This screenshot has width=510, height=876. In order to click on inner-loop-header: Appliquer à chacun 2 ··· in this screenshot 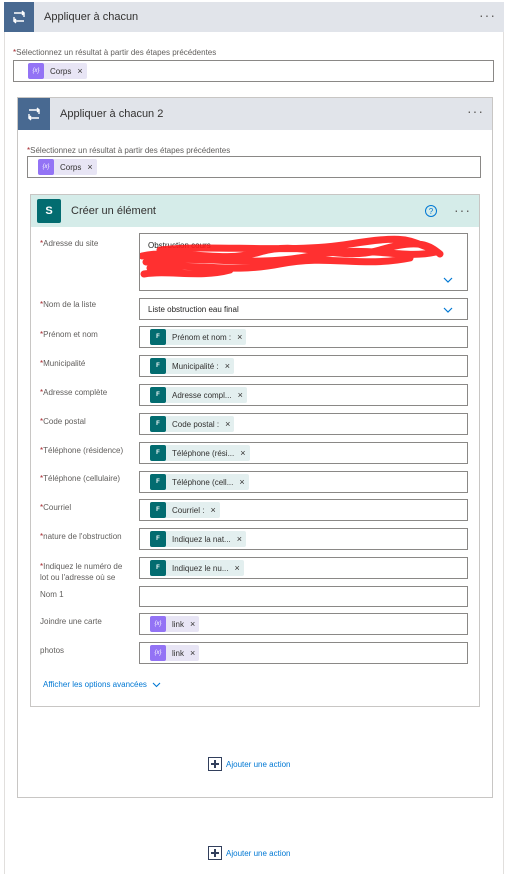, I will do `click(255, 114)`.